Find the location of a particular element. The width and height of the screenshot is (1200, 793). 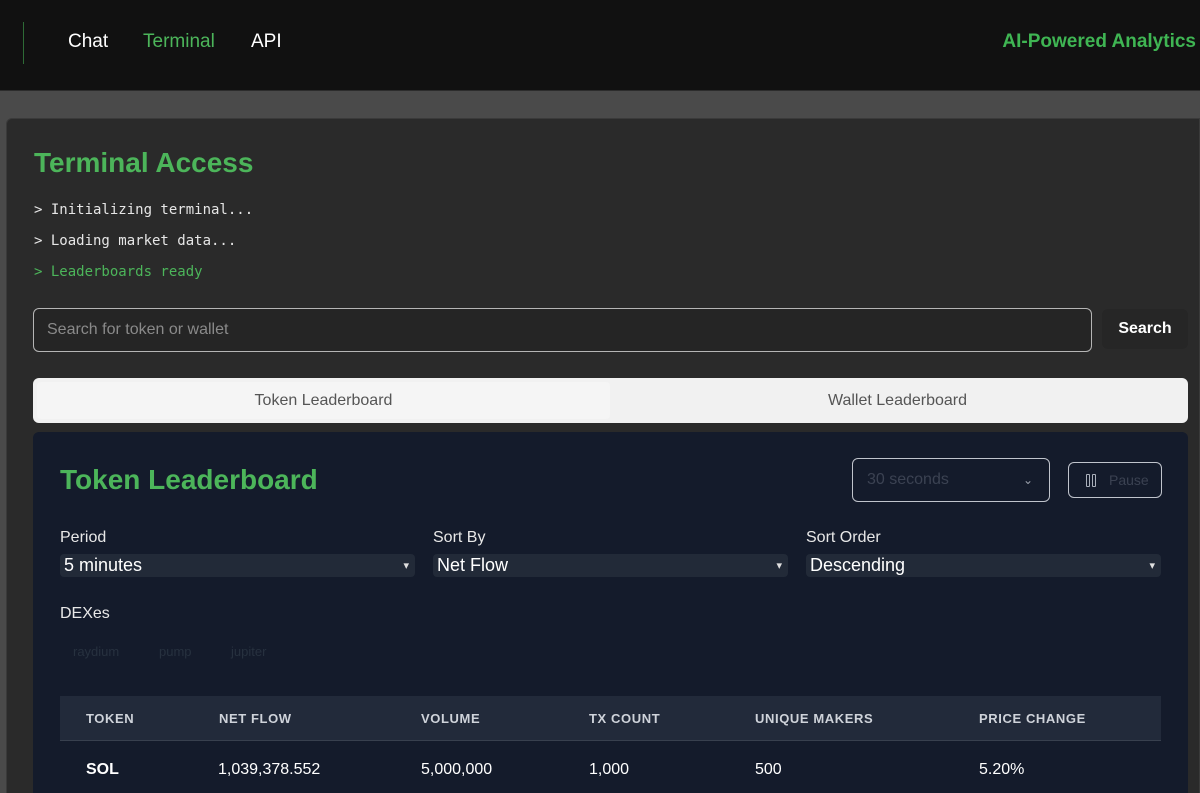

board-title: Token Leaderboard is located at coordinates (189, 479).